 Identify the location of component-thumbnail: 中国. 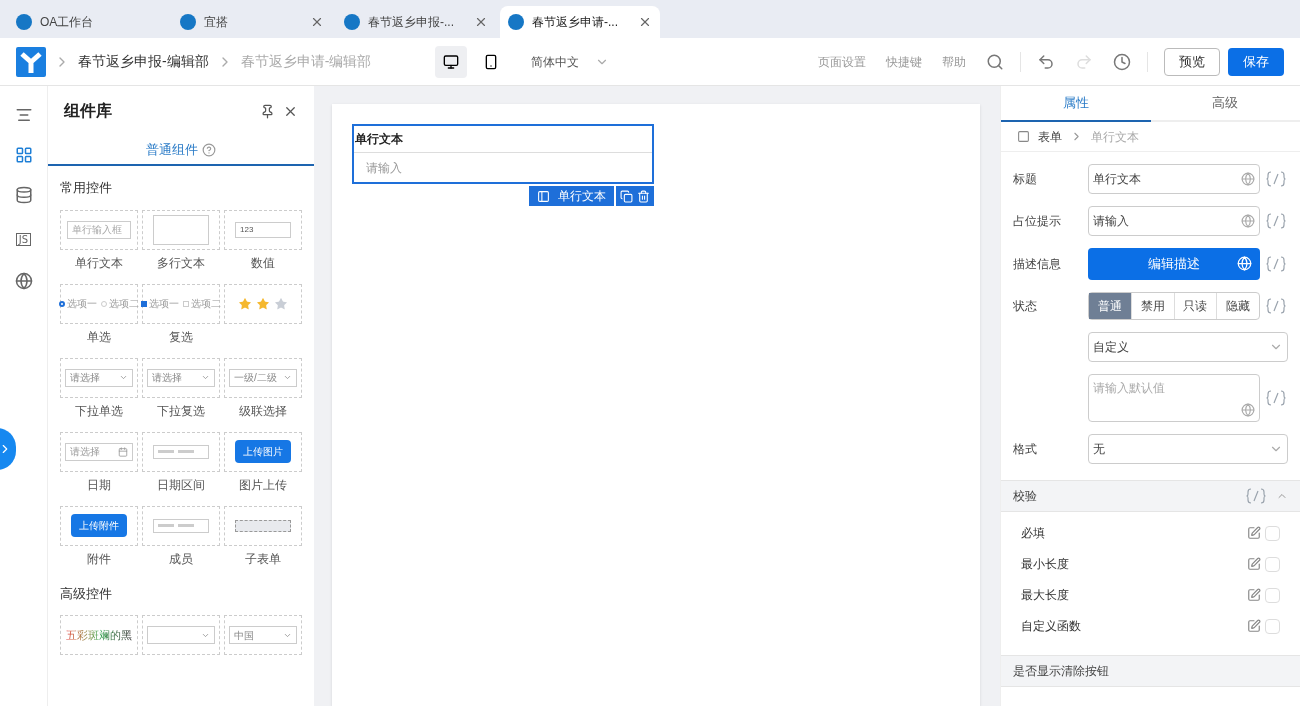
(263, 635).